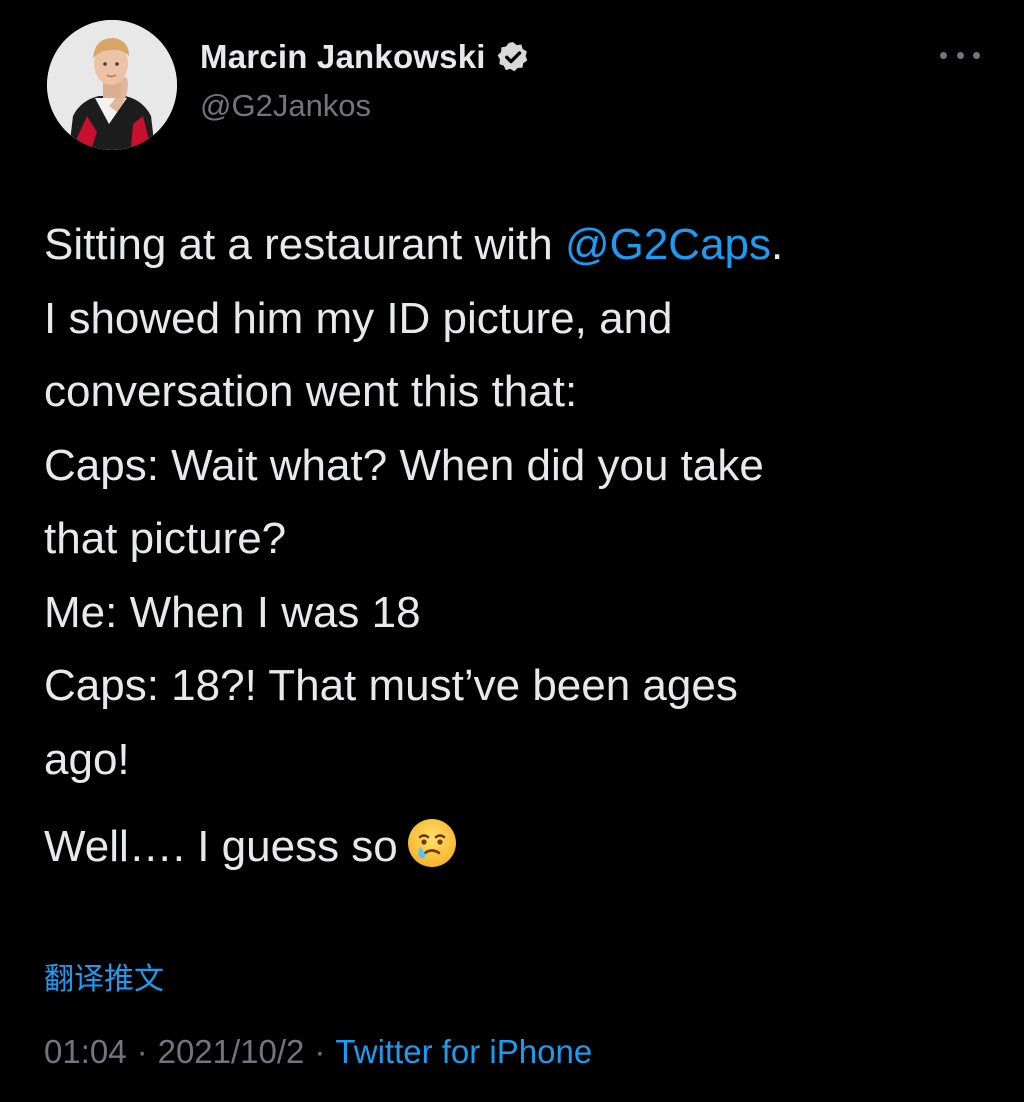 The image size is (1024, 1102). Describe the element at coordinates (104, 976) in the screenshot. I see `translate-tweet-link: 翻译推文` at that location.